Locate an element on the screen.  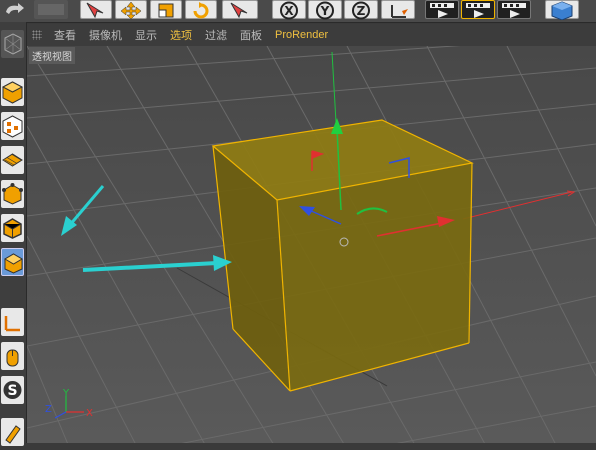
edges-mode-icon is located at coordinates (12, 232).